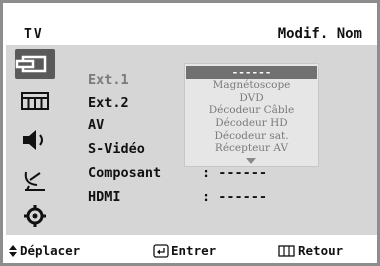  What do you see at coordinates (251, 85) in the screenshot?
I see `dropdown-option: Magnétoscope` at bounding box center [251, 85].